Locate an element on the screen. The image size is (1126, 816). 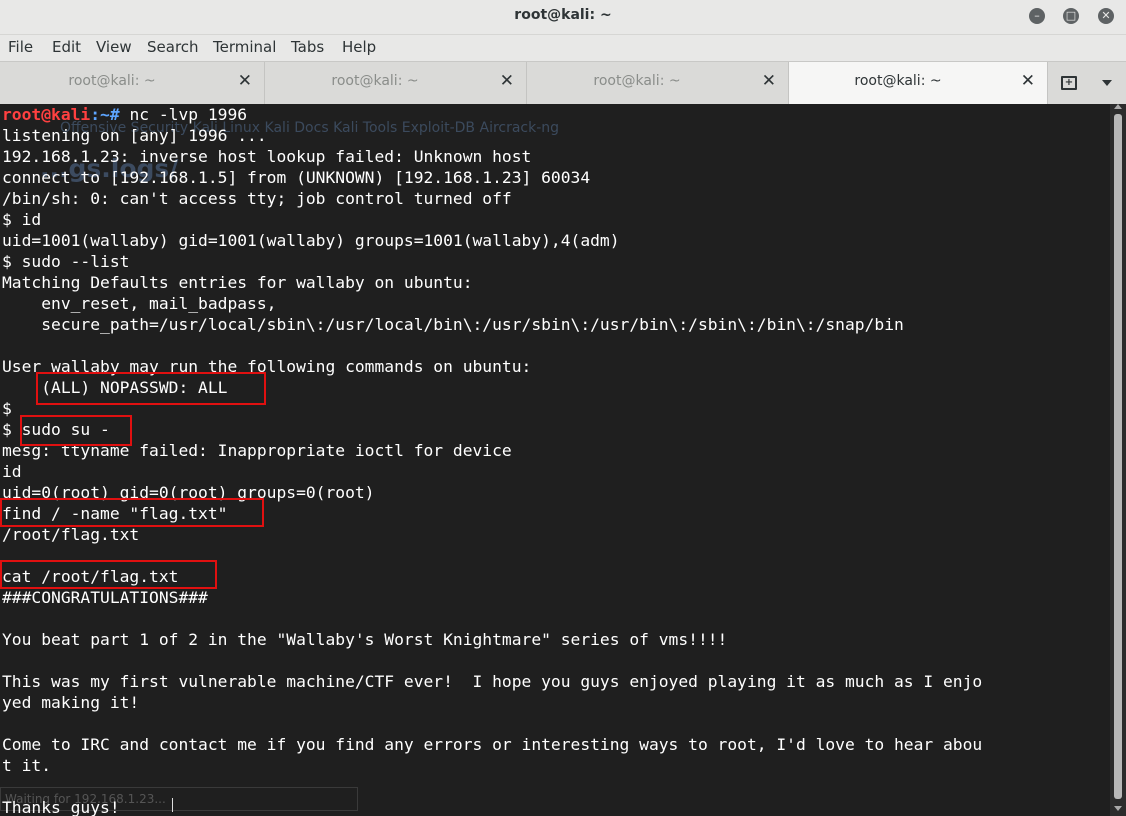
terminal-line: Thanks guys! is located at coordinates (61, 807).